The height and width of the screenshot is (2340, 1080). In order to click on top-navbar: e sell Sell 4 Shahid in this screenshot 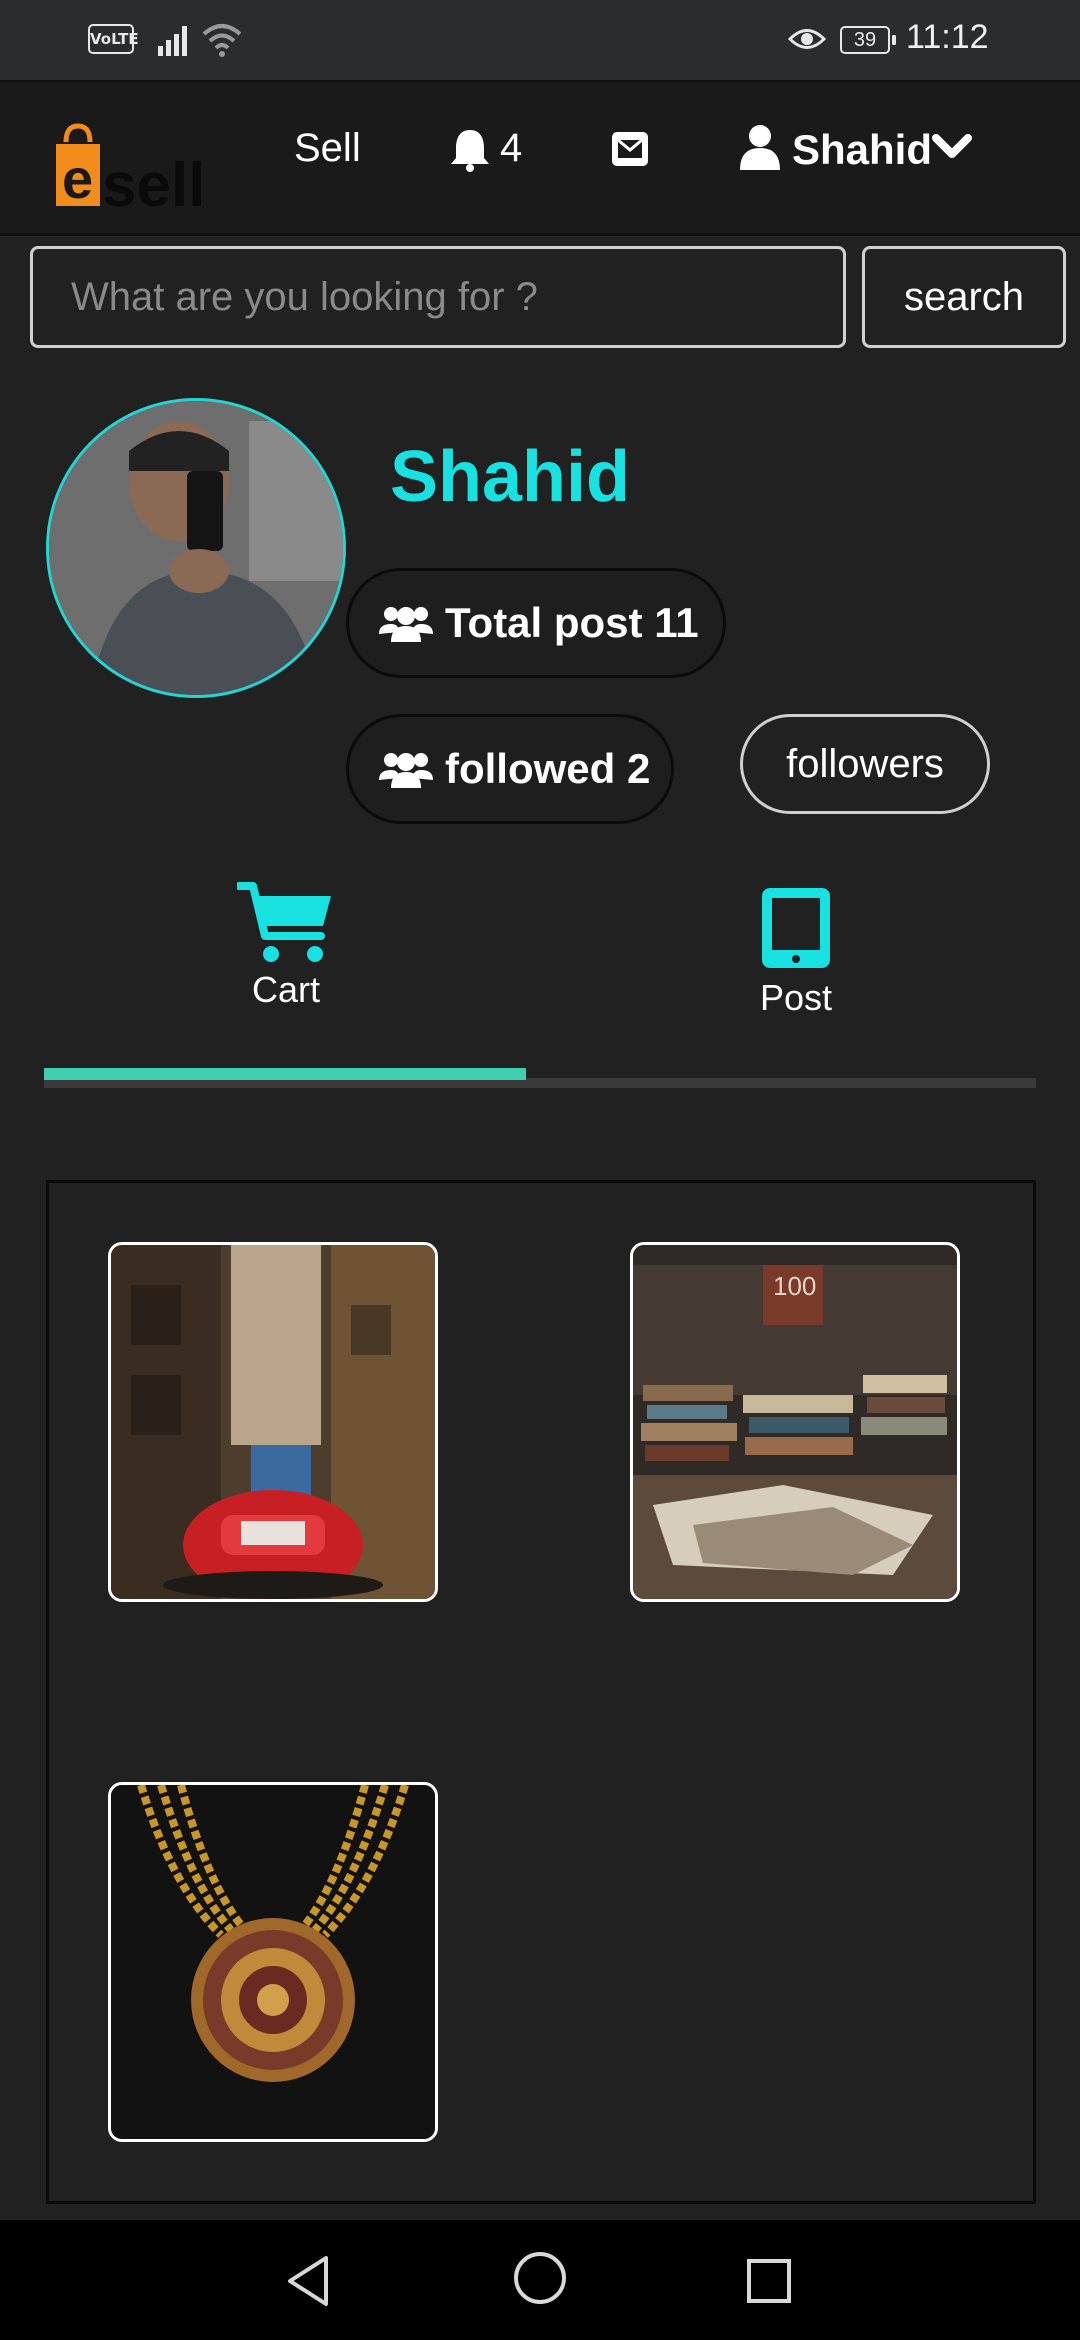, I will do `click(540, 158)`.